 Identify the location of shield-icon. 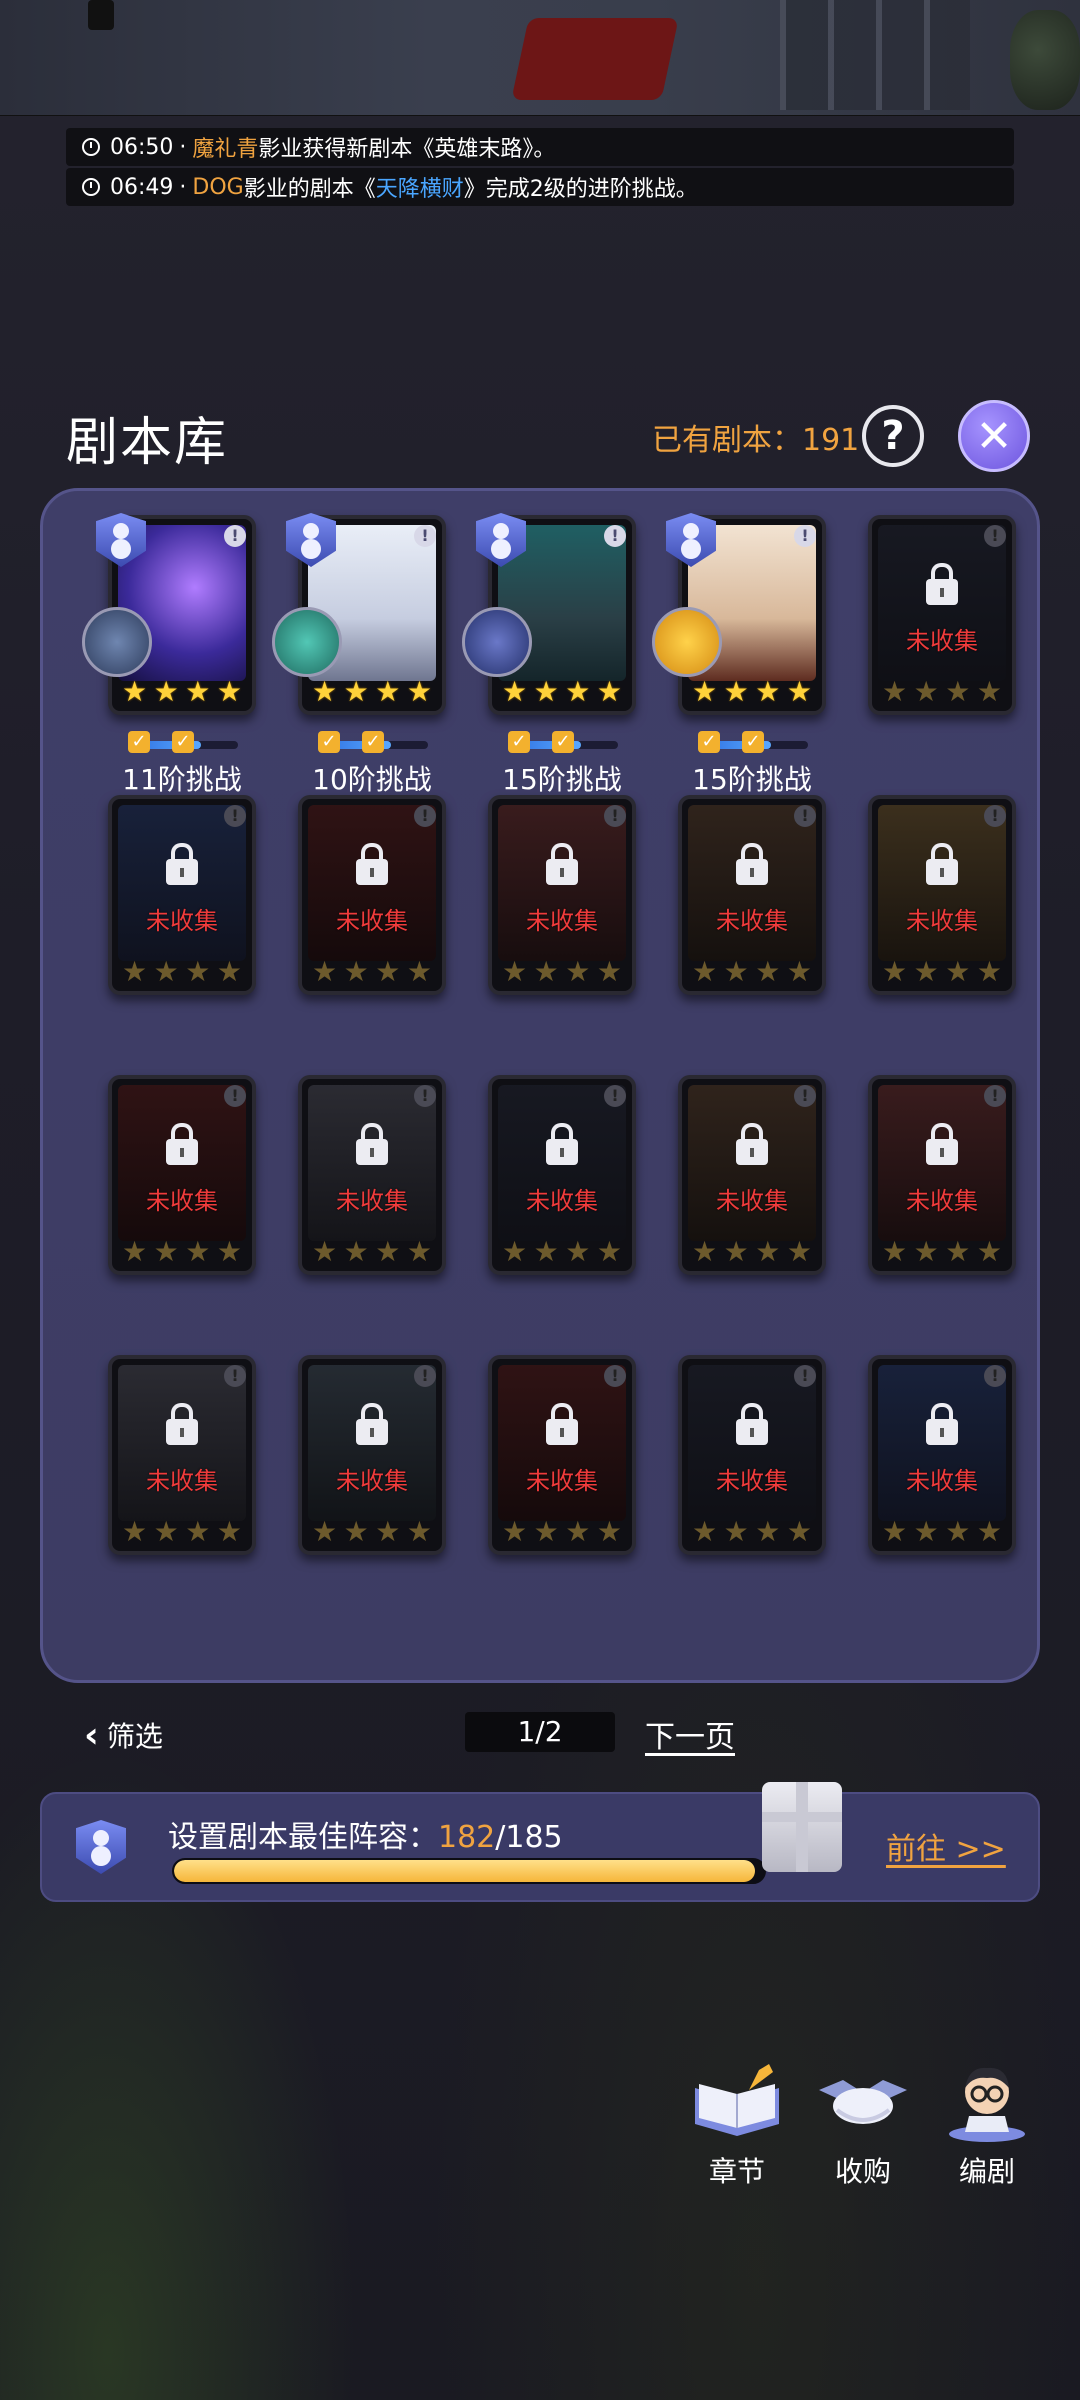
(101, 1847).